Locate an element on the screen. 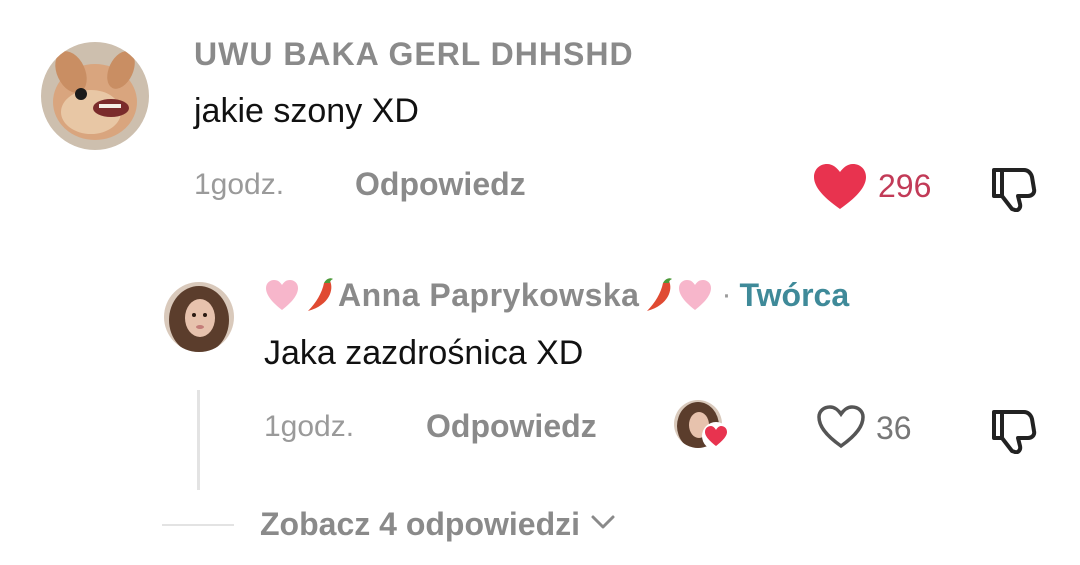 This screenshot has width=1080, height=565. like-button is located at coordinates (840, 187).